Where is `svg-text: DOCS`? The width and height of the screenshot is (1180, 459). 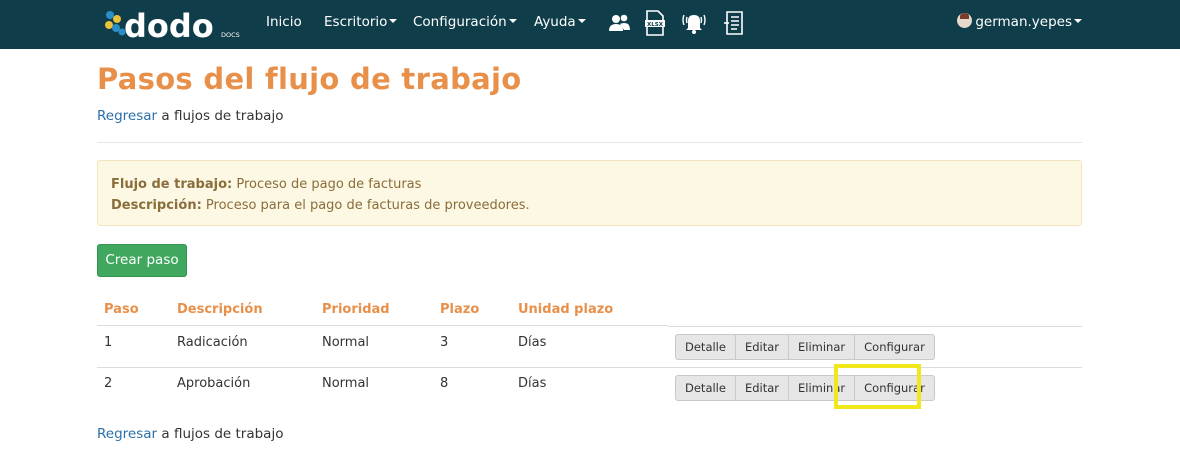
svg-text: DOCS is located at coordinates (230, 35).